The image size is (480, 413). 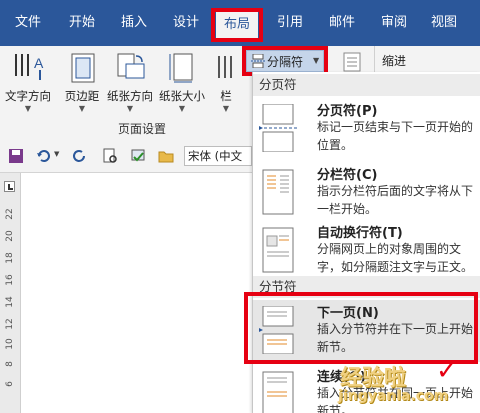 I want to click on print-preview-icon, so click(x=110, y=156).